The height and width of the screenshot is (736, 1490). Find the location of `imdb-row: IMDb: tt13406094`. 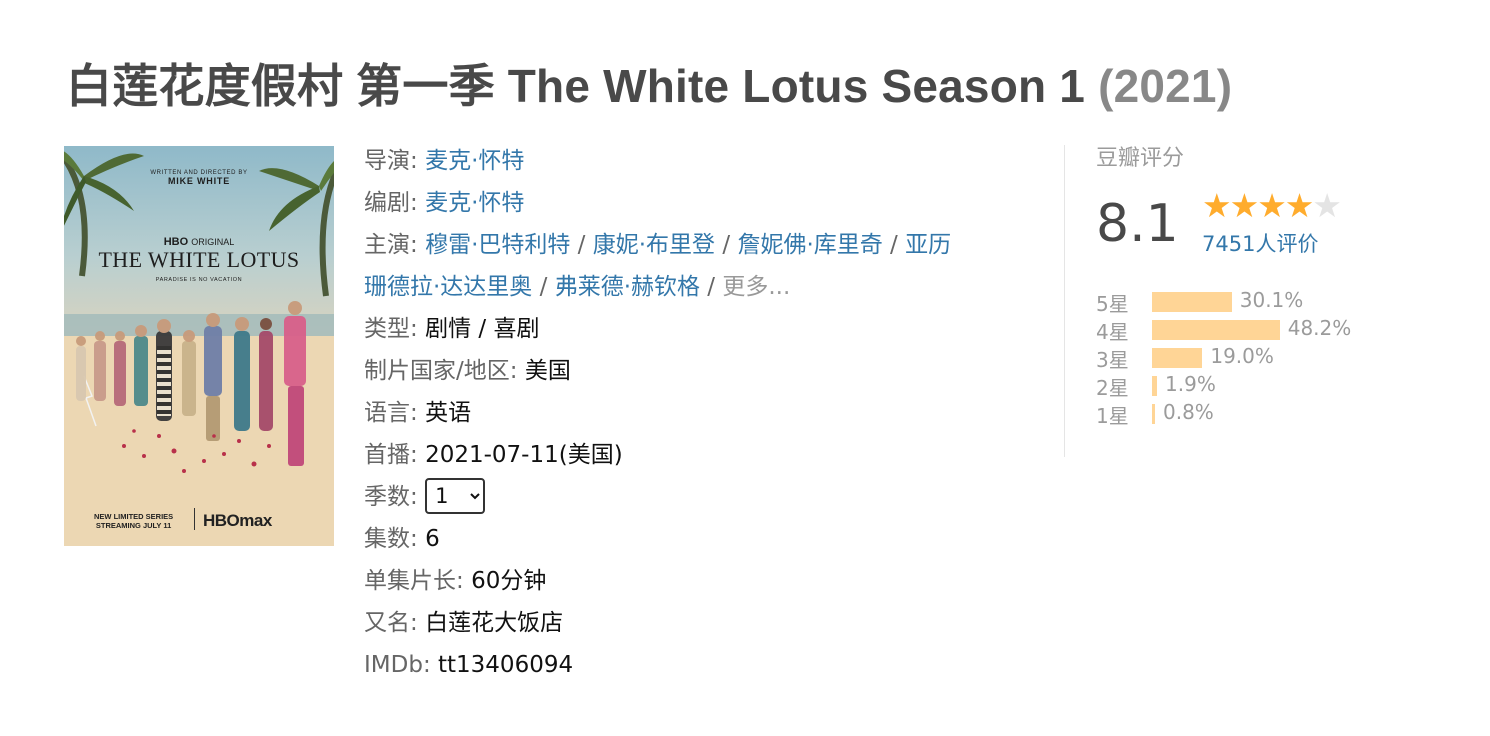

imdb-row: IMDb: tt13406094 is located at coordinates (694, 665).